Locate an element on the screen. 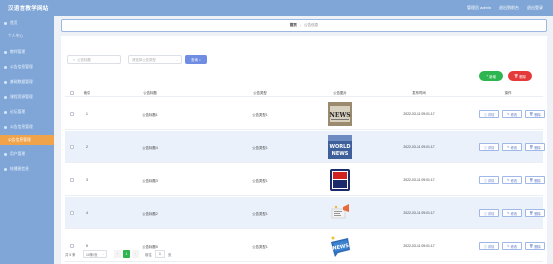  megaphone-icon is located at coordinates (340, 213).